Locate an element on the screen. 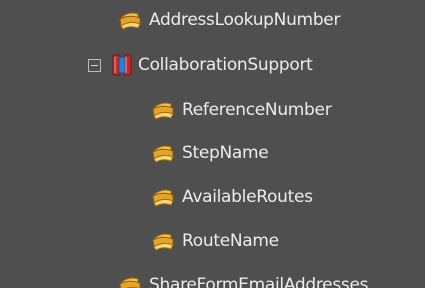  tree-node-label: RouteName is located at coordinates (230, 241).